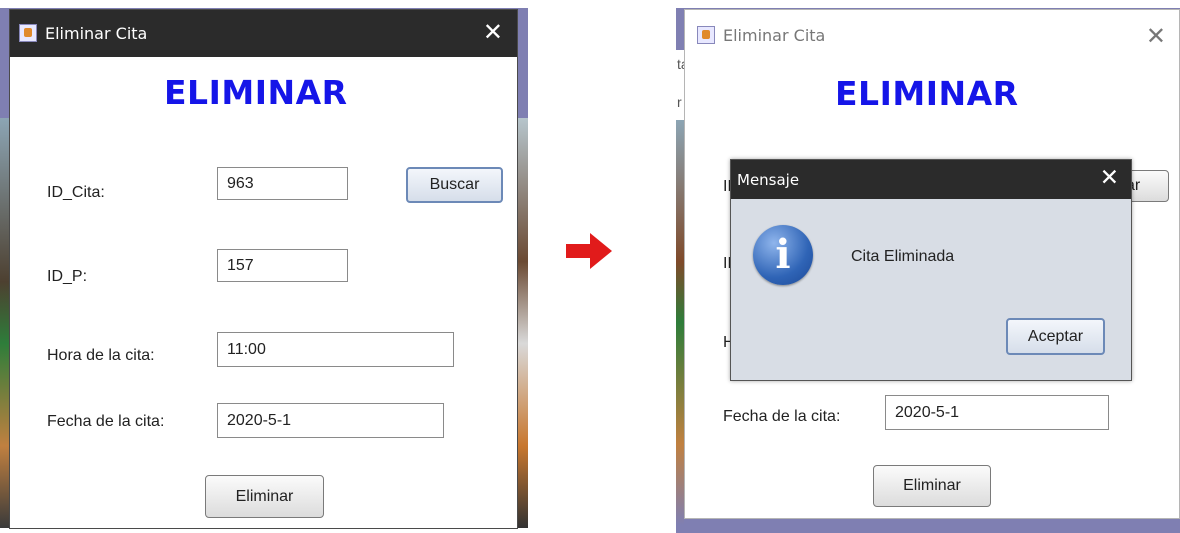 This screenshot has width=1180, height=533. Describe the element at coordinates (335, 349) in the screenshot. I see `hora-field: 11:00` at that location.